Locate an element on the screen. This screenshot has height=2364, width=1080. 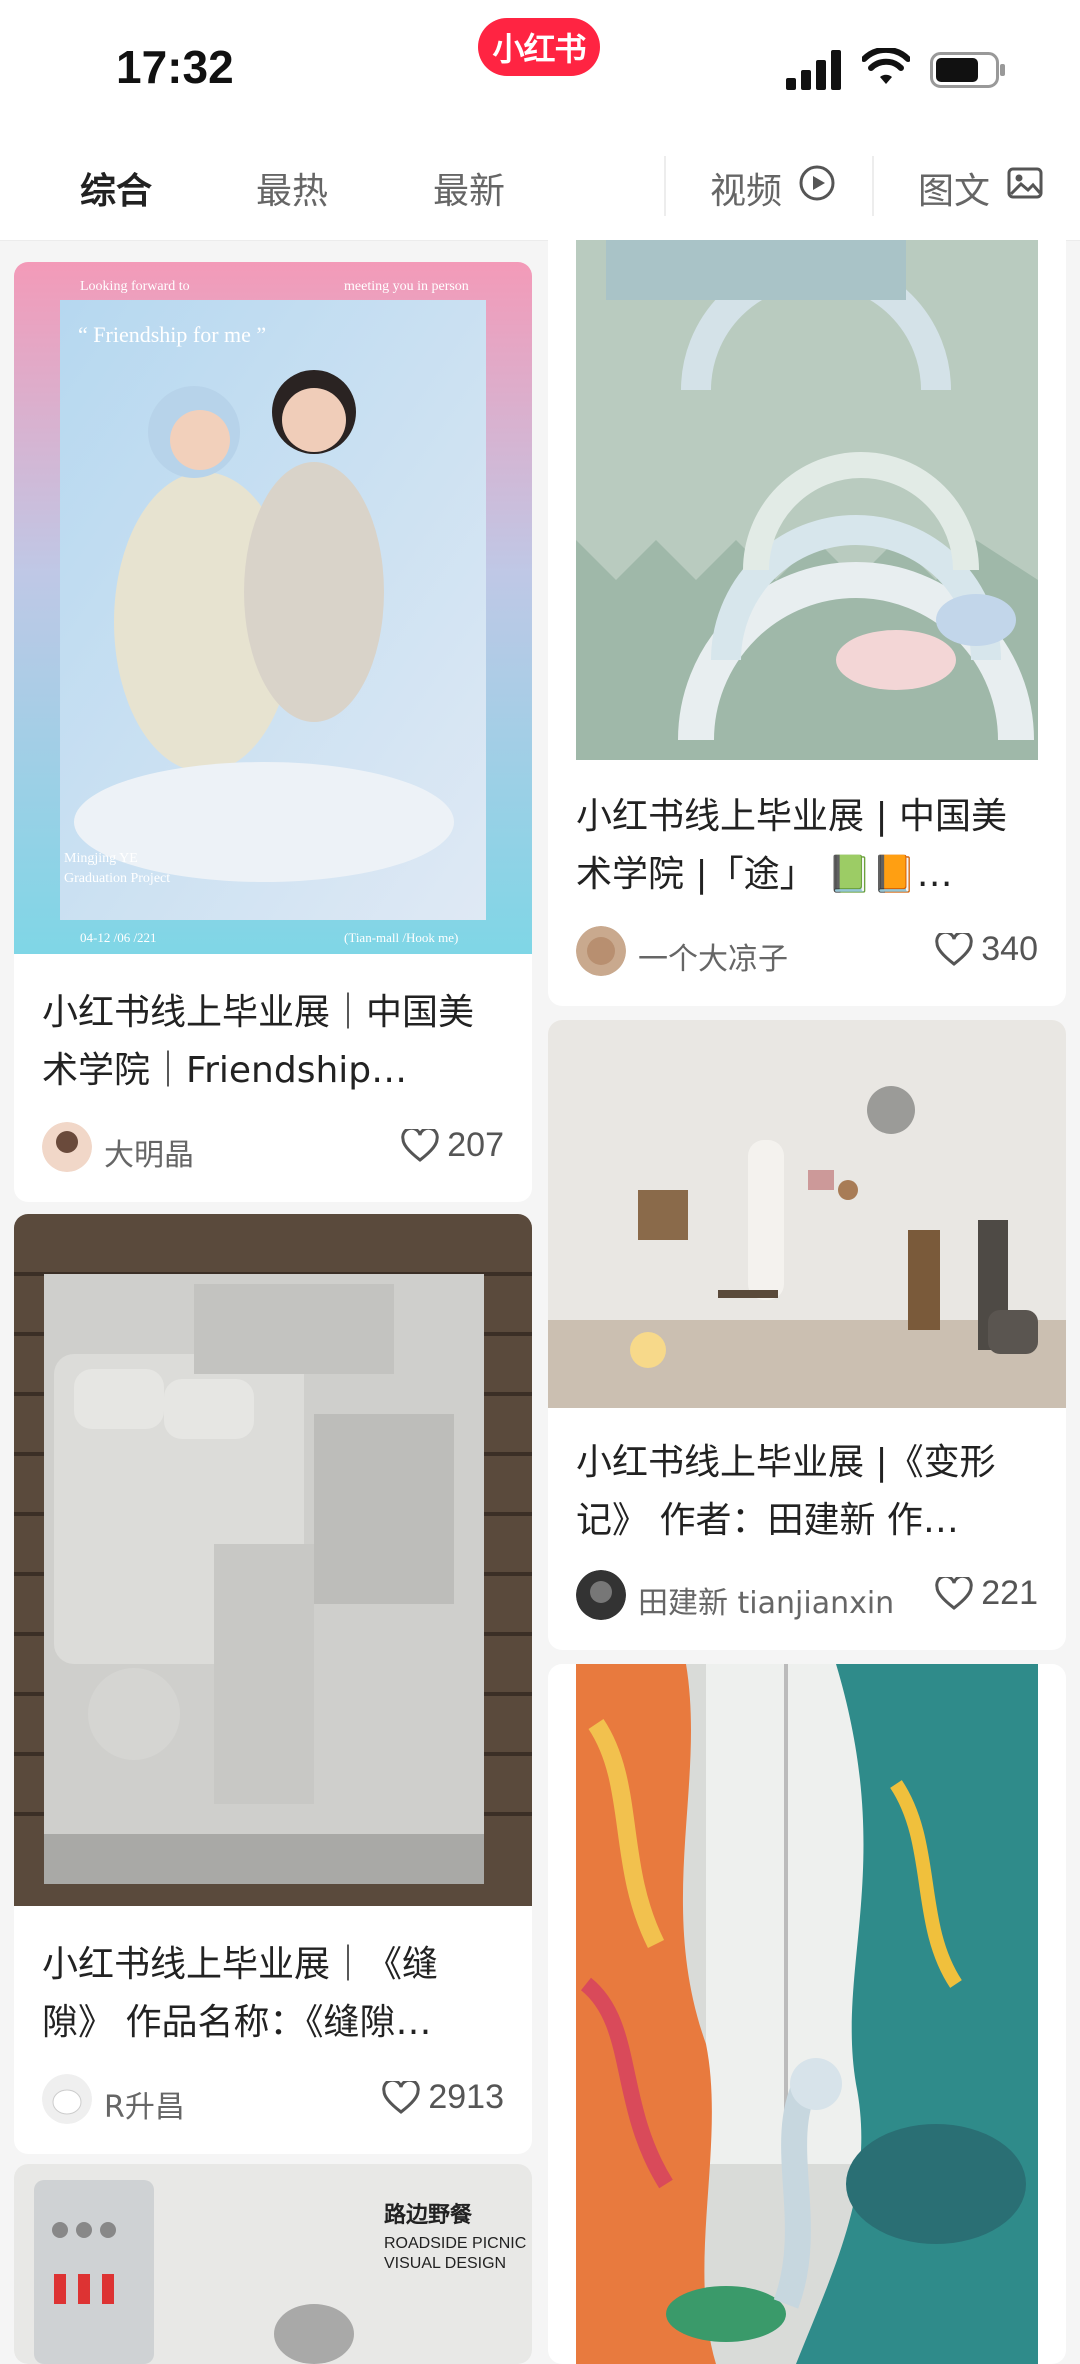
author-row: R升昌 2913 is located at coordinates (273, 2100).